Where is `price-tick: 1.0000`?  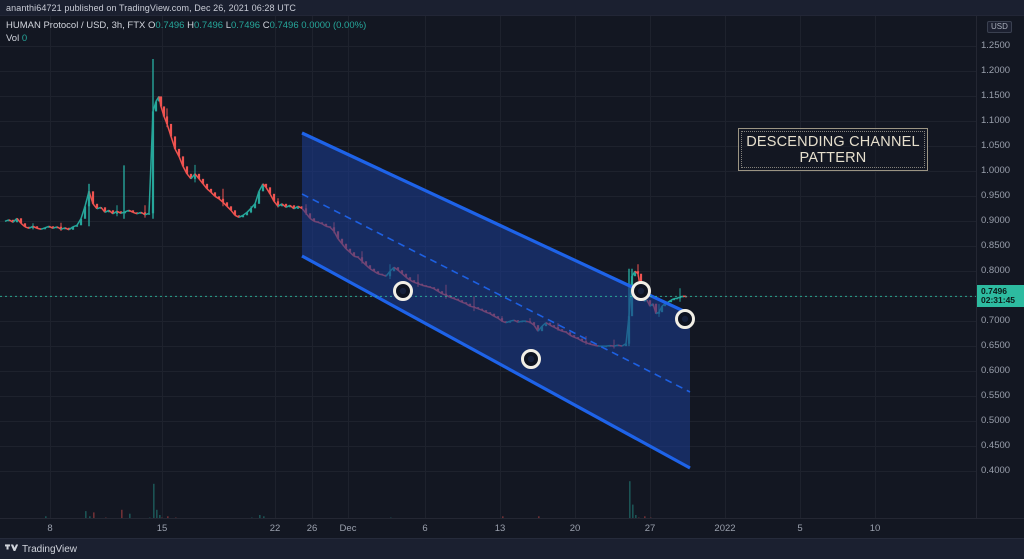 price-tick: 1.0000 is located at coordinates (996, 171).